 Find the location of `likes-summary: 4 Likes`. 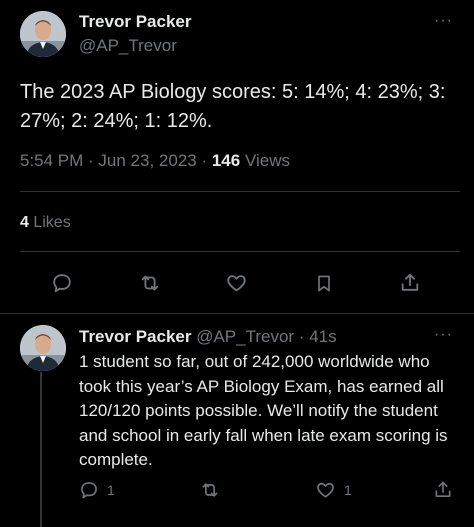

likes-summary: 4 Likes is located at coordinates (45, 223).